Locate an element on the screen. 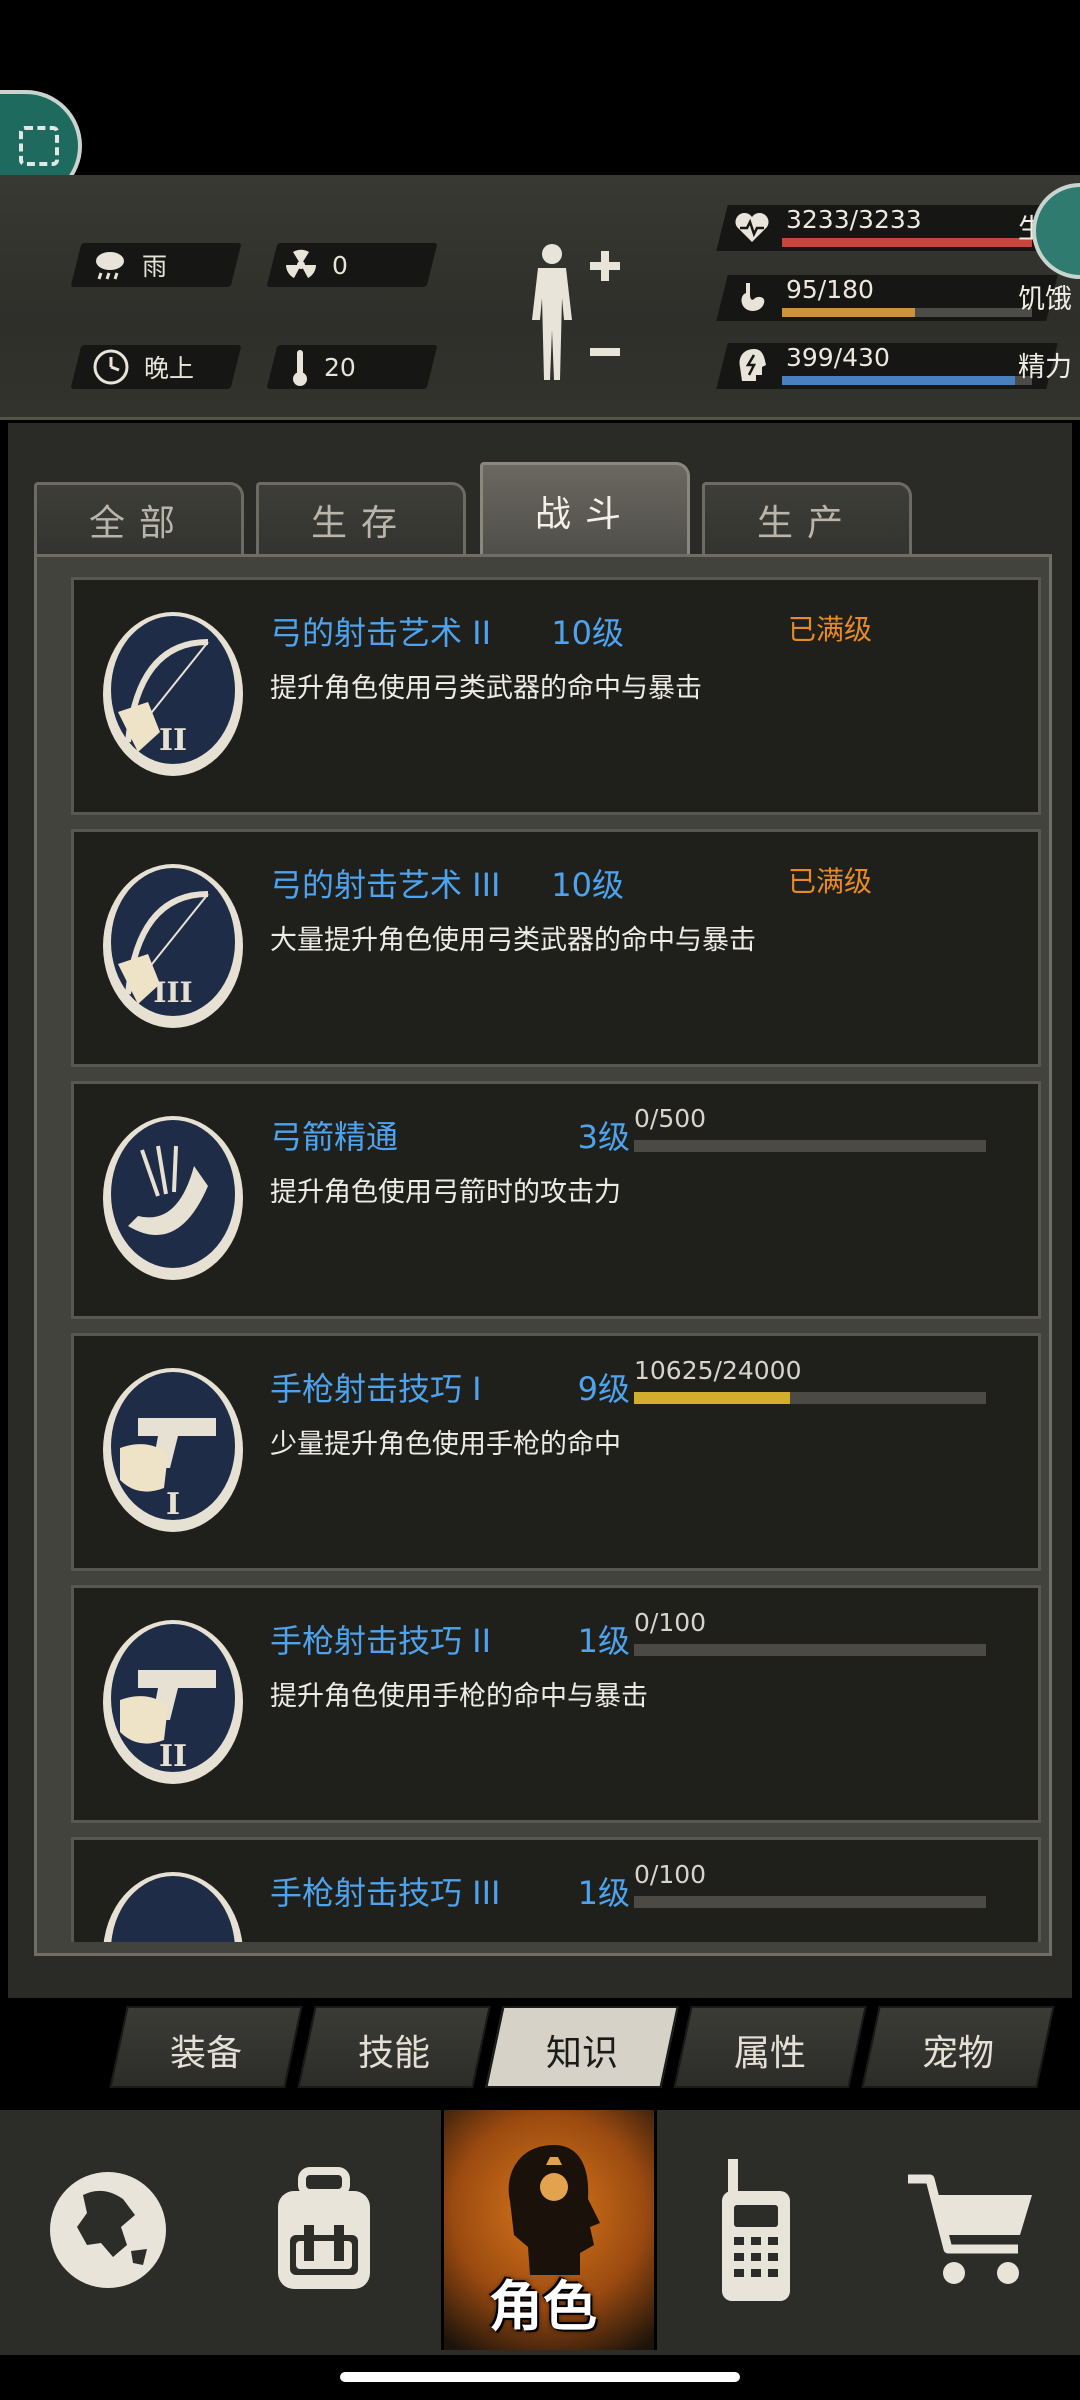 This screenshot has height=2400, width=1080. skill-card: II 手枪射击技巧 II 1级 0/100 提升角色使用手枪的命中与暴击 is located at coordinates (556, 1704).